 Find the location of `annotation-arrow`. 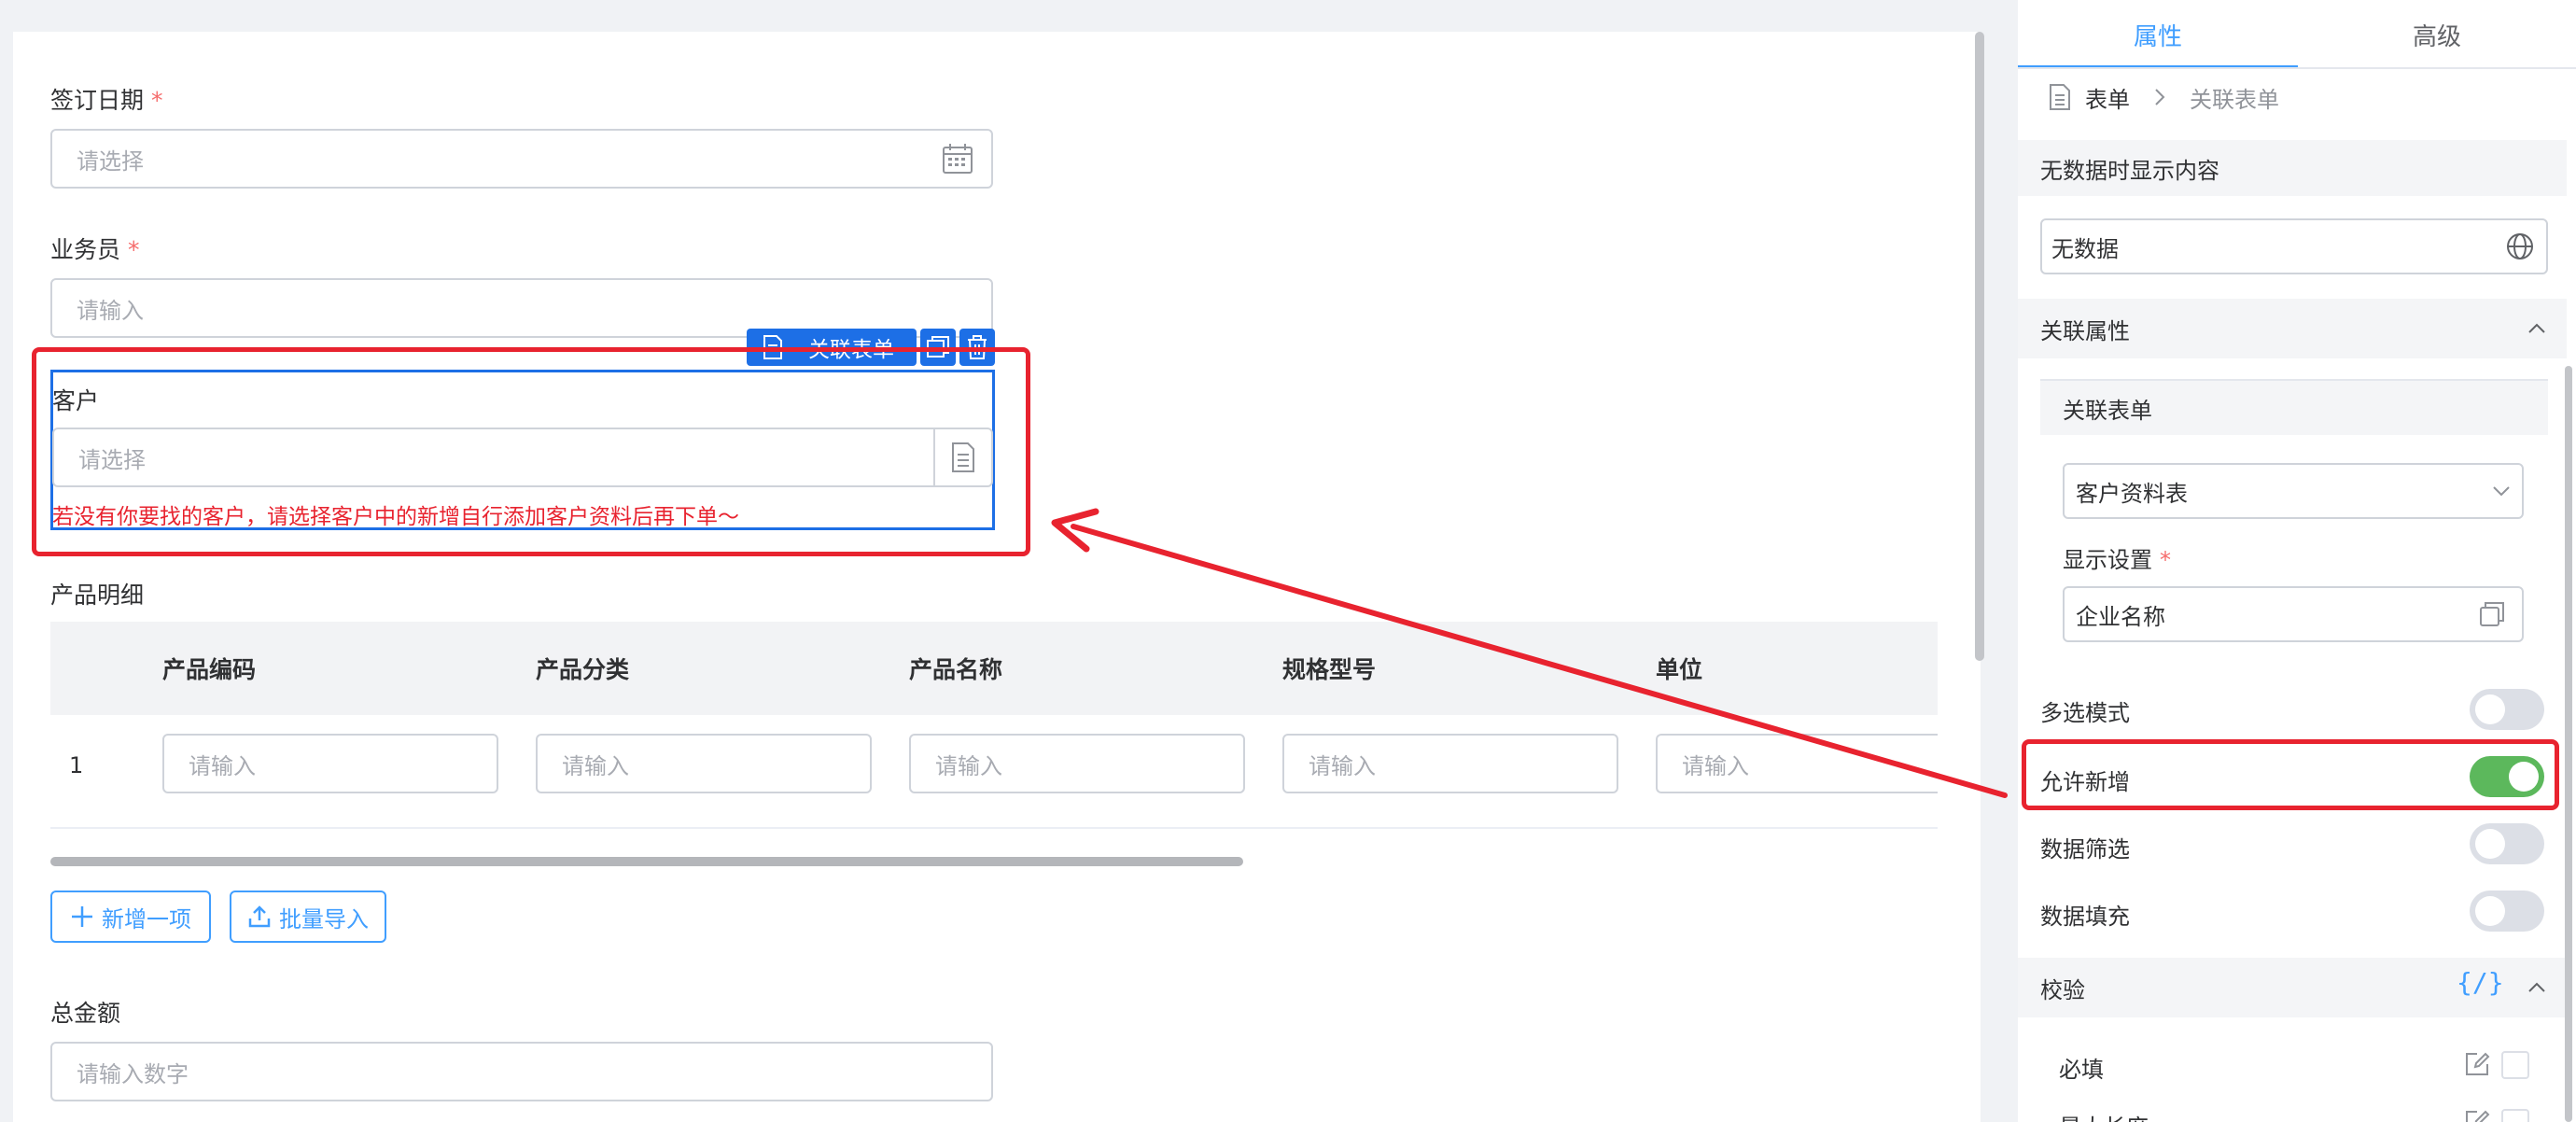

annotation-arrow is located at coordinates (1529, 653).